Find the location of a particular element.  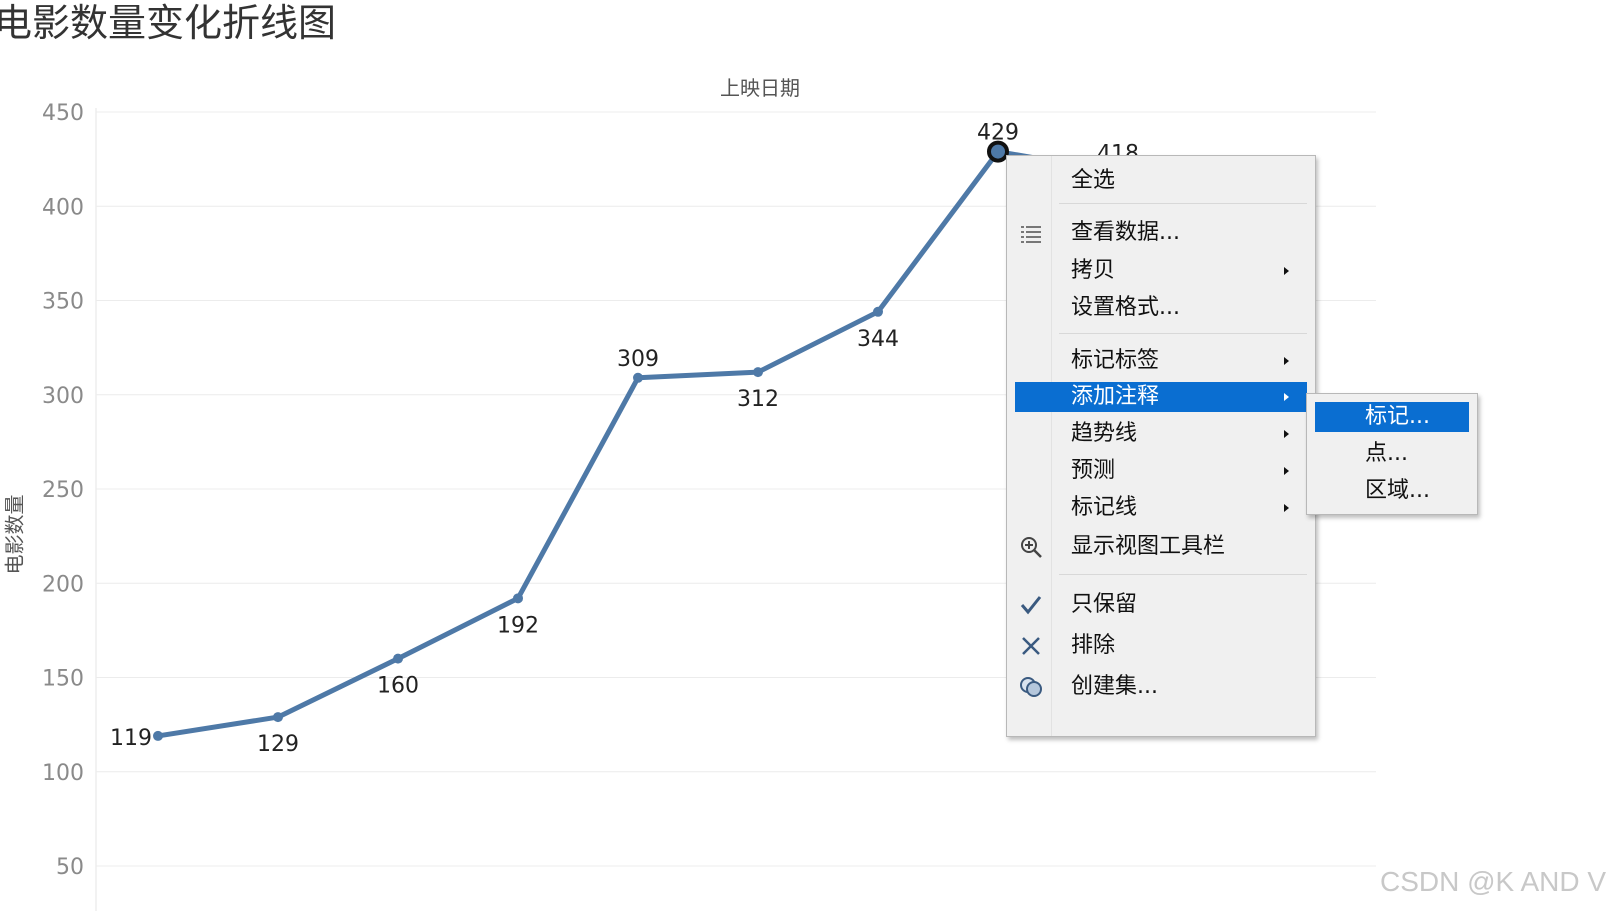

menu-item-label: 预测 is located at coordinates (1093, 470).